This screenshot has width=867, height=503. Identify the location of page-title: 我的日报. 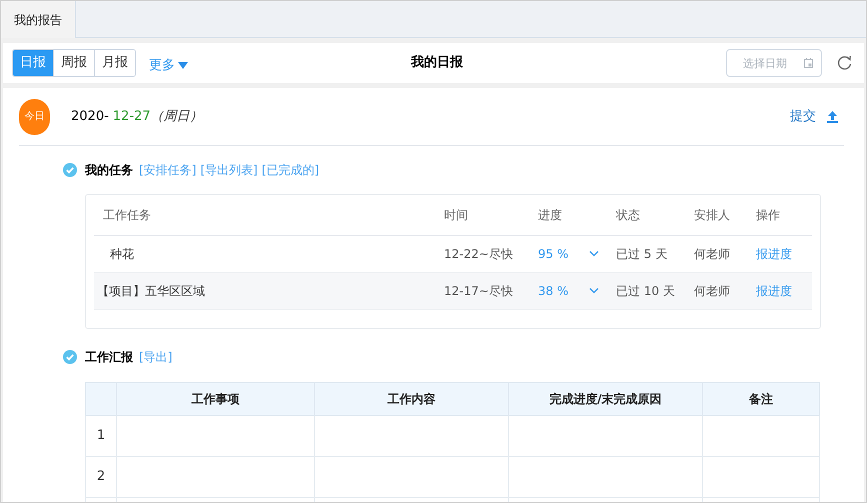
(437, 63).